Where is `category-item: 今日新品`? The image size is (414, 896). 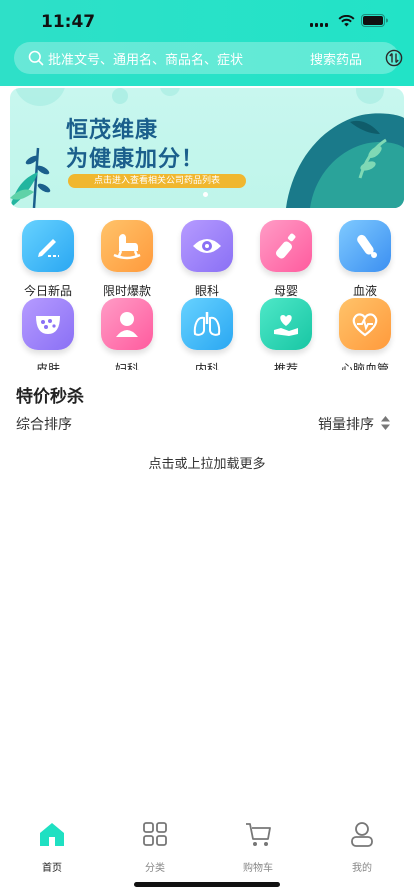
category-item: 今日新品 is located at coordinates (48, 259).